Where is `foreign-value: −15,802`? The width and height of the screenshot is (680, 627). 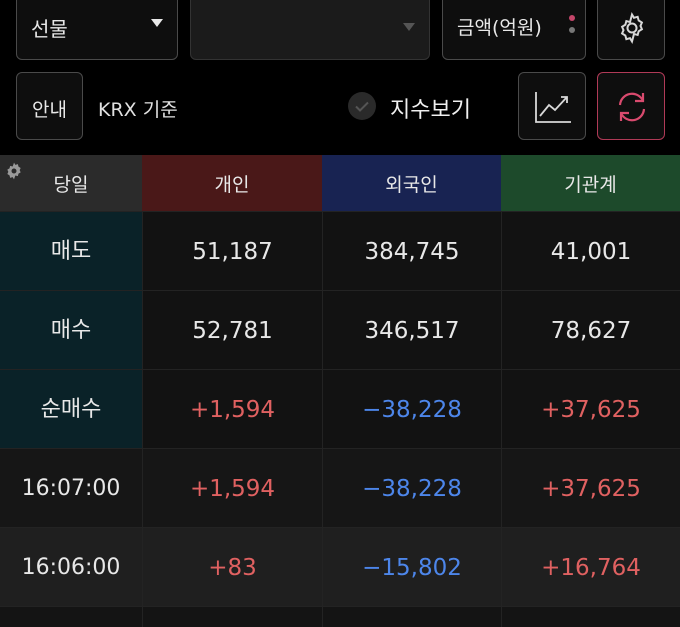 foreign-value: −15,802 is located at coordinates (411, 567).